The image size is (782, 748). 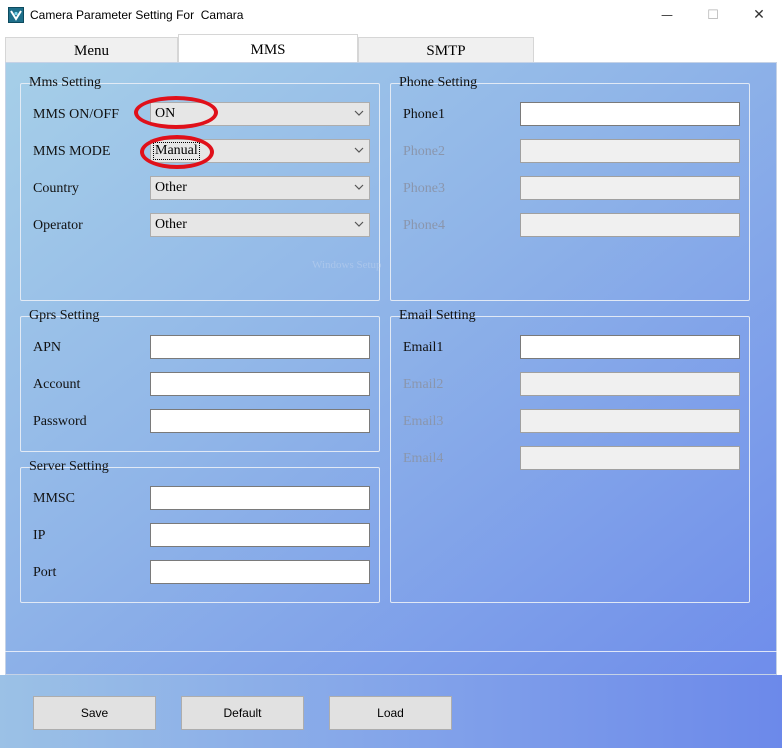 I want to click on phone3-label: Phone3, so click(x=424, y=188).